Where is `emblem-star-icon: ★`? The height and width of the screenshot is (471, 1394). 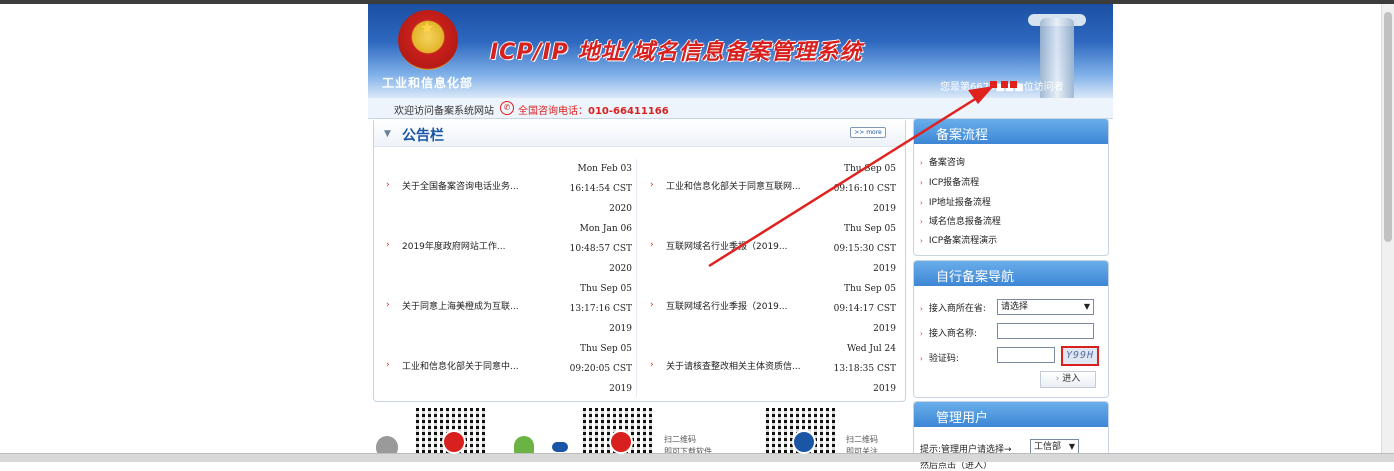 emblem-star-icon: ★ is located at coordinates (427, 27).